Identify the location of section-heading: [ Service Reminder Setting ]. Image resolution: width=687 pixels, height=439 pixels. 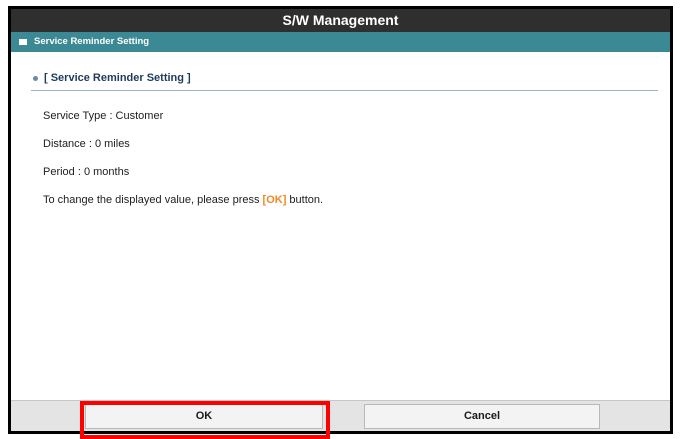
(112, 78).